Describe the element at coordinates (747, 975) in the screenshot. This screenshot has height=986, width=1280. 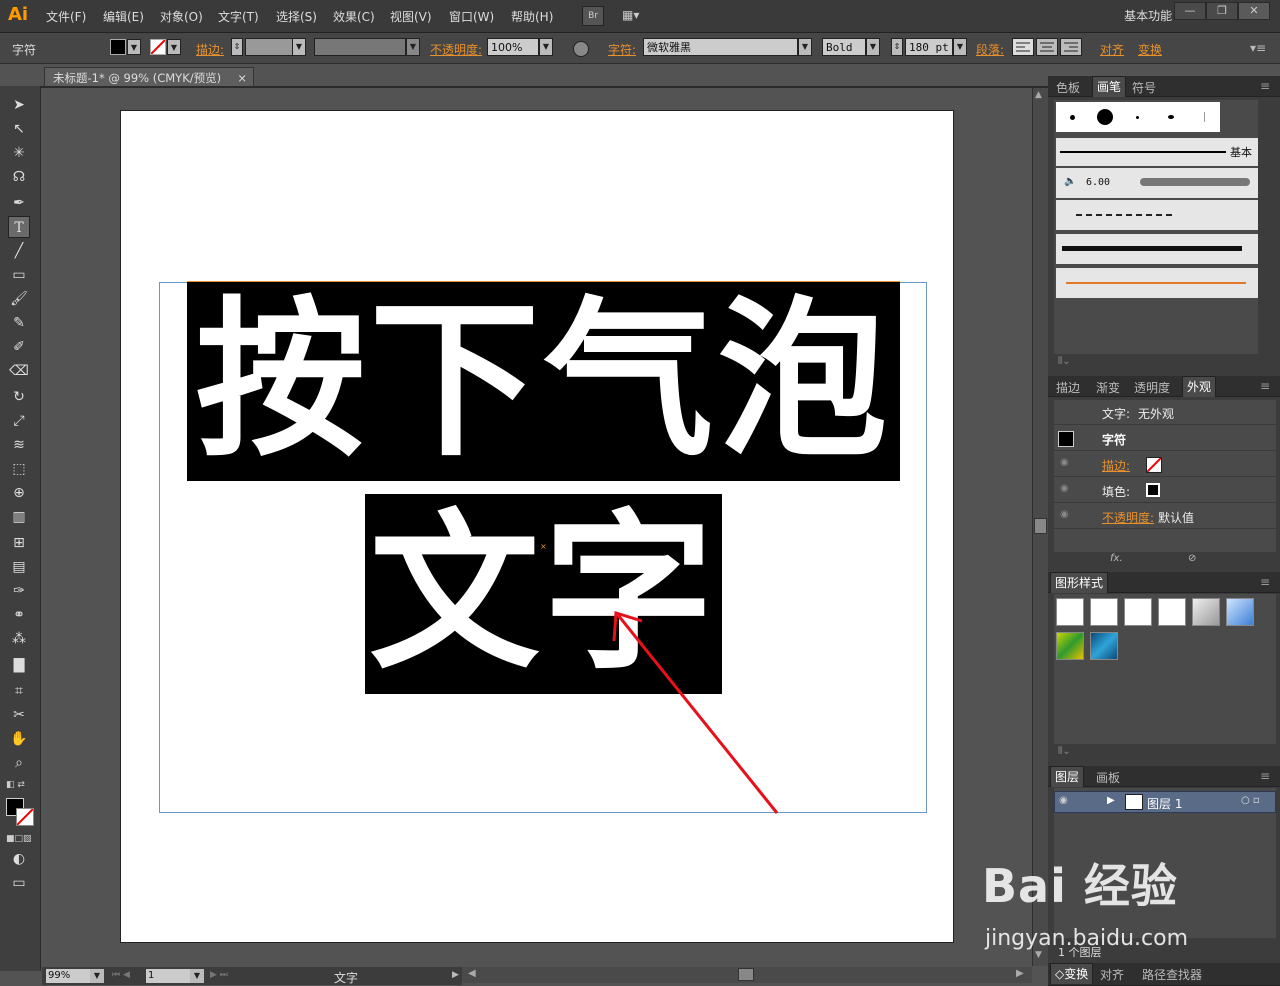
I see `horizontal-scrollbar: ◀ ▶` at that location.